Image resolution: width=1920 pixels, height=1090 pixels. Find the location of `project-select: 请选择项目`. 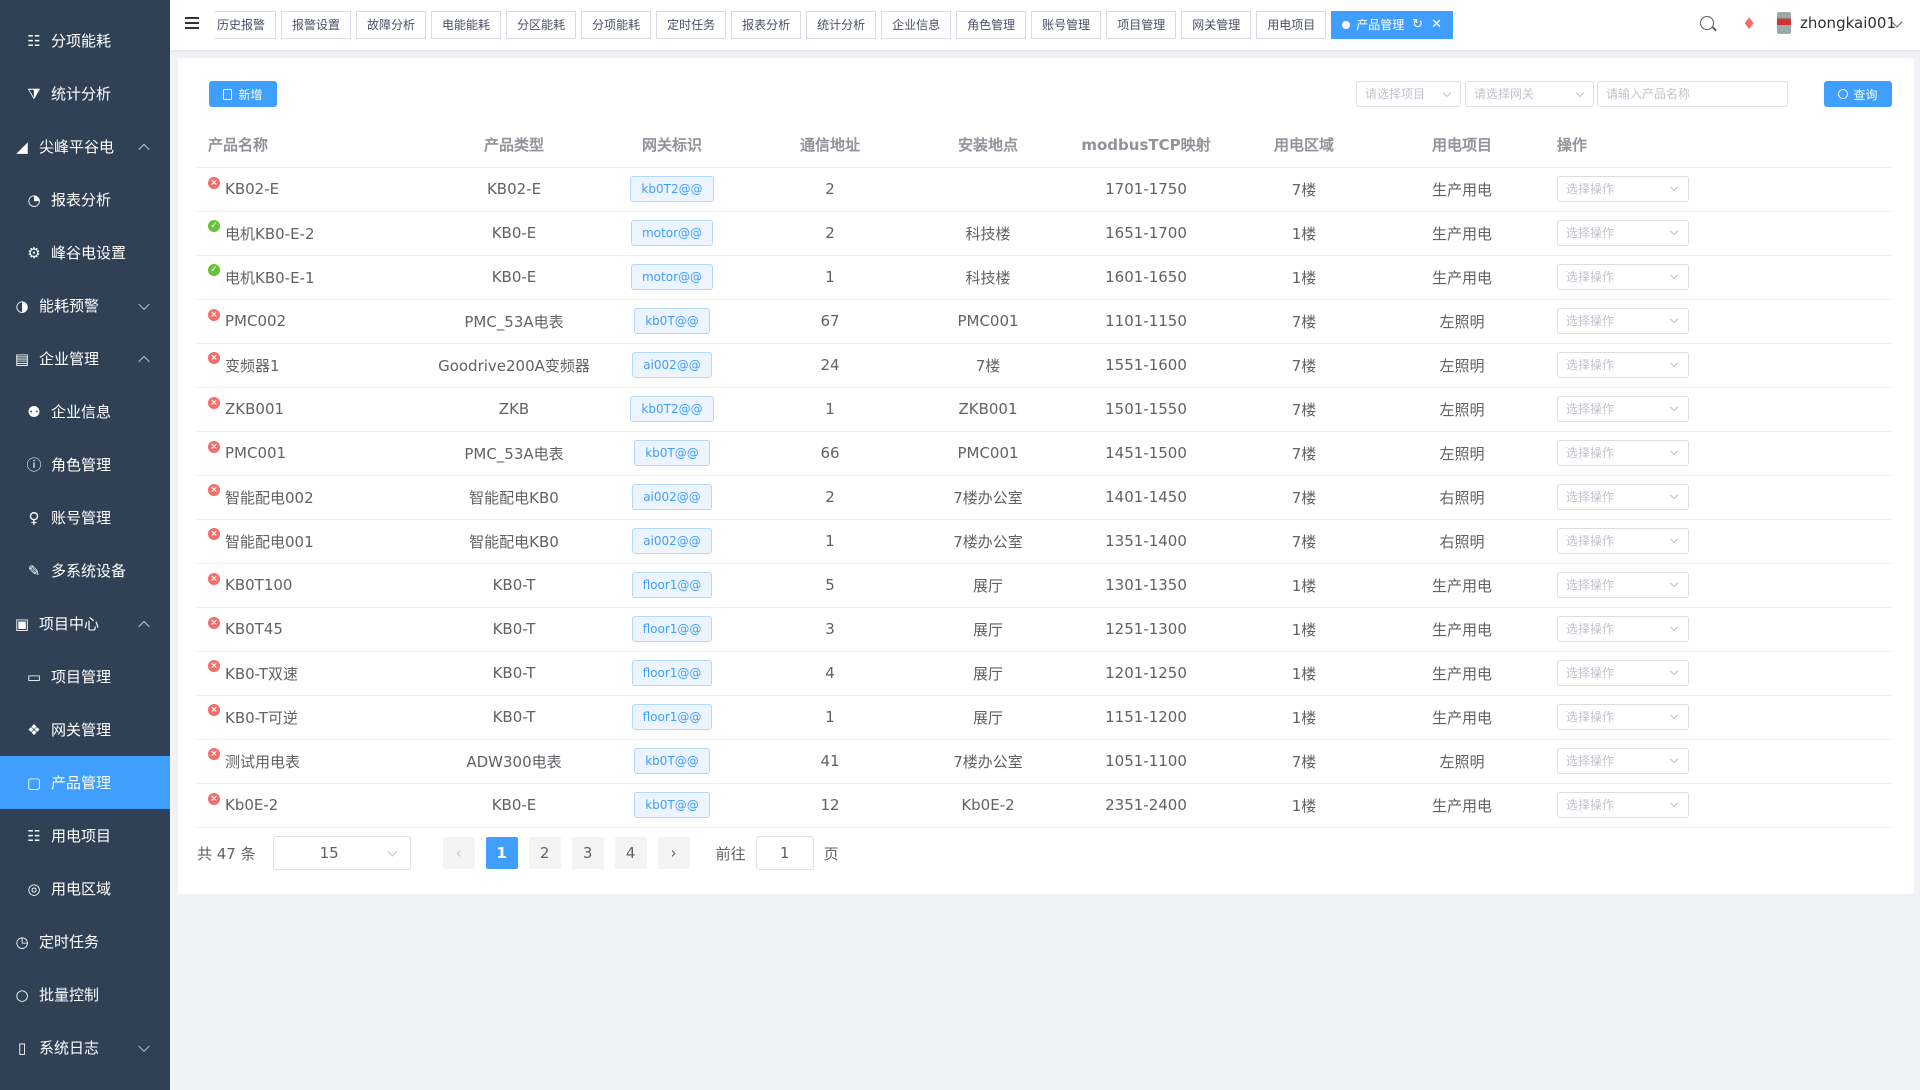

project-select: 请选择项目 is located at coordinates (1408, 94).